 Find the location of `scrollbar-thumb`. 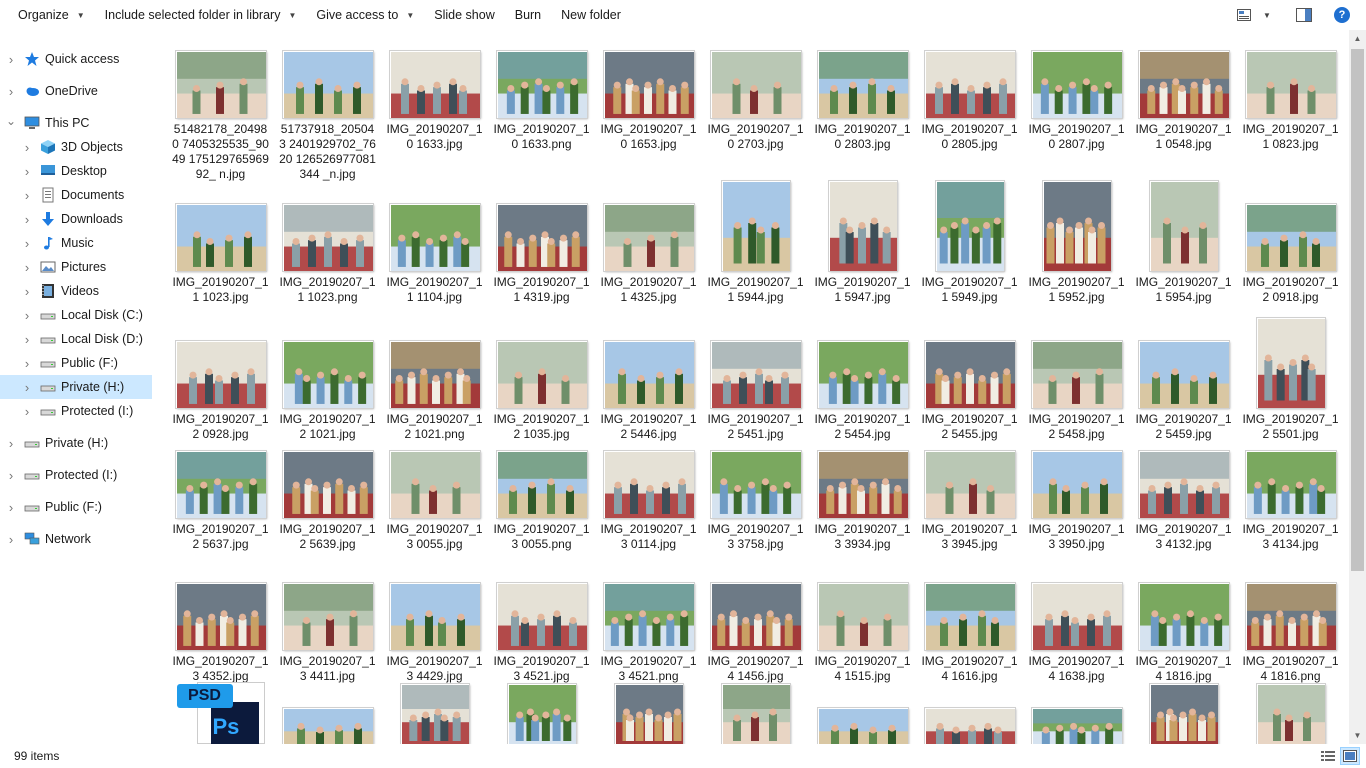

scrollbar-thumb is located at coordinates (1357, 310).